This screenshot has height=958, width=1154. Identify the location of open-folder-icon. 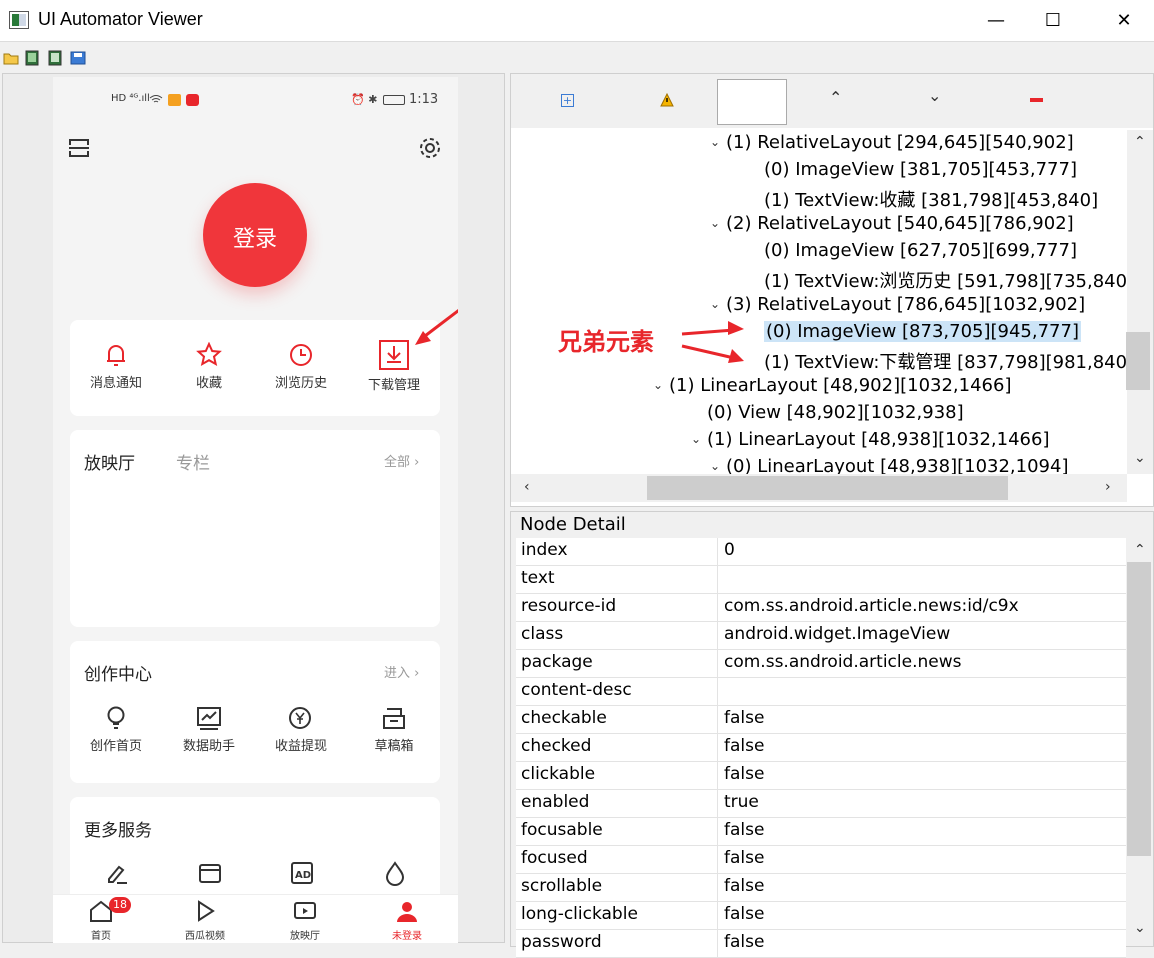
(11, 58).